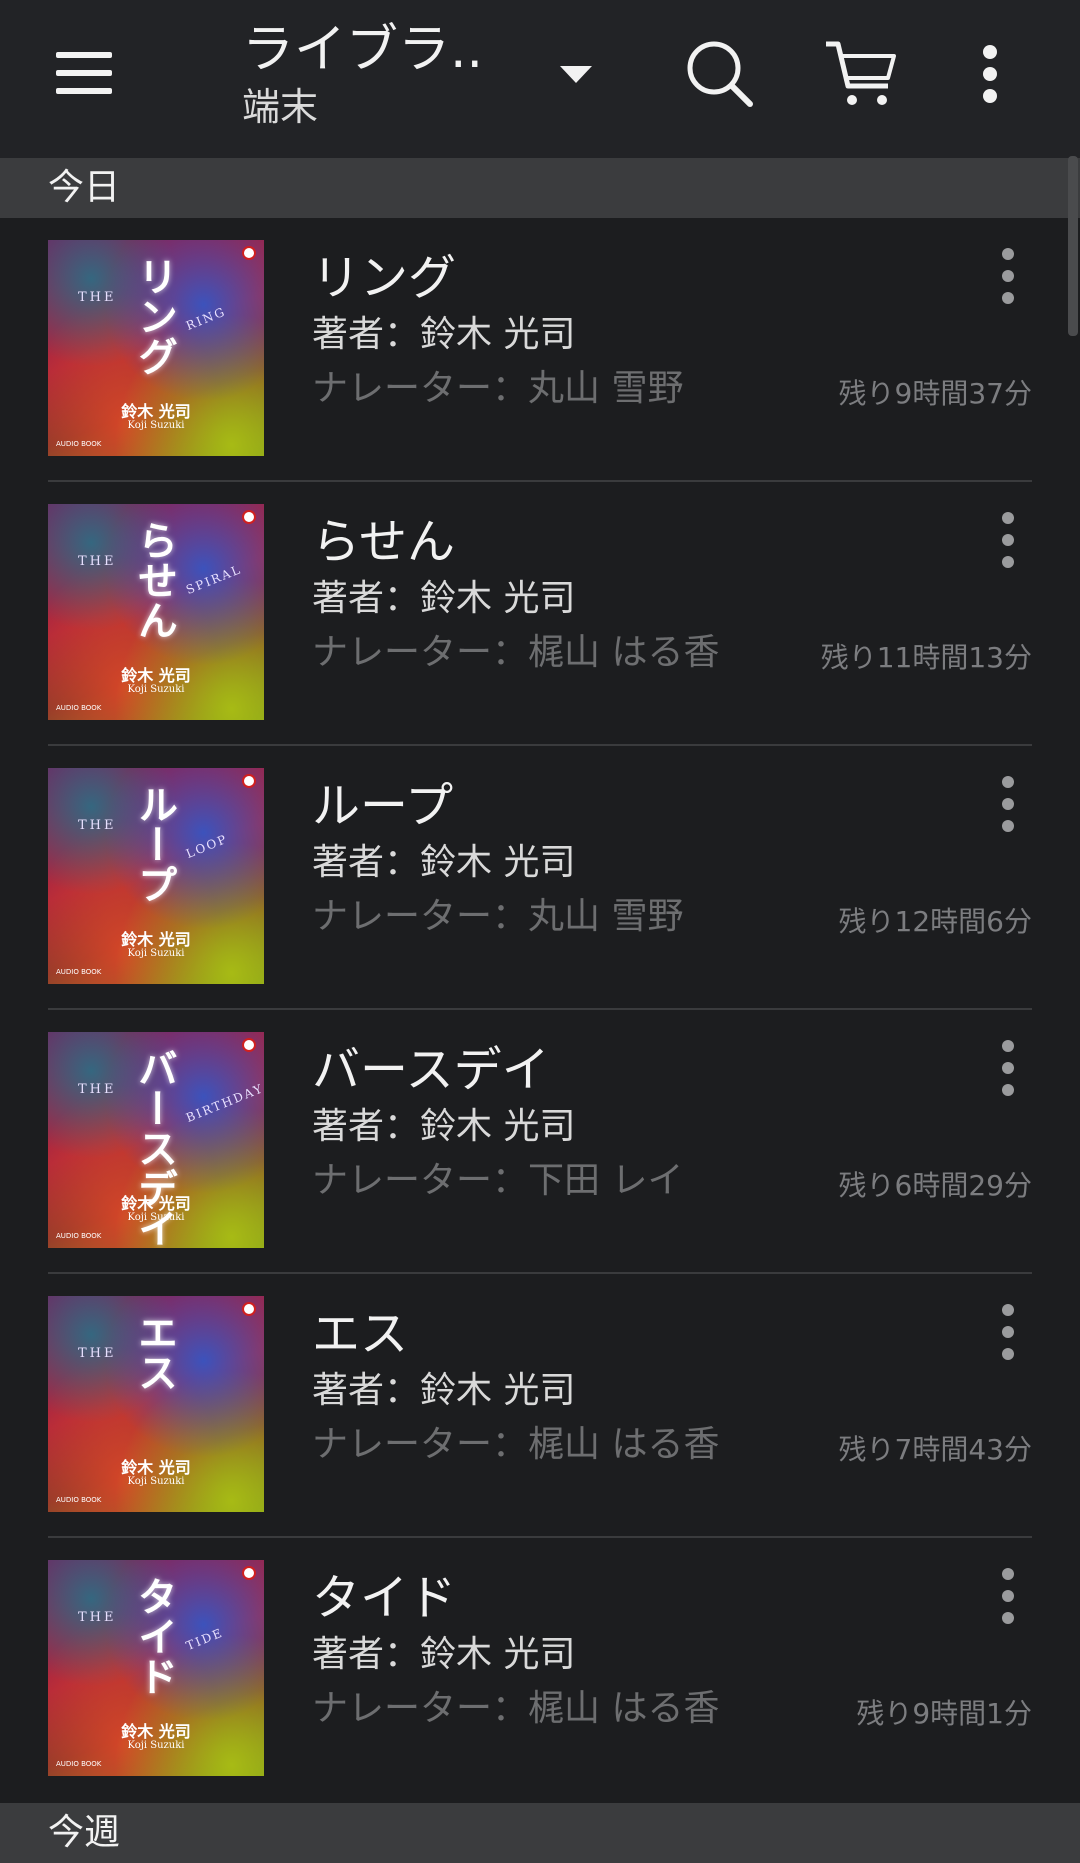 This screenshot has height=1863, width=1080. I want to click on cart-icon, so click(862, 74).